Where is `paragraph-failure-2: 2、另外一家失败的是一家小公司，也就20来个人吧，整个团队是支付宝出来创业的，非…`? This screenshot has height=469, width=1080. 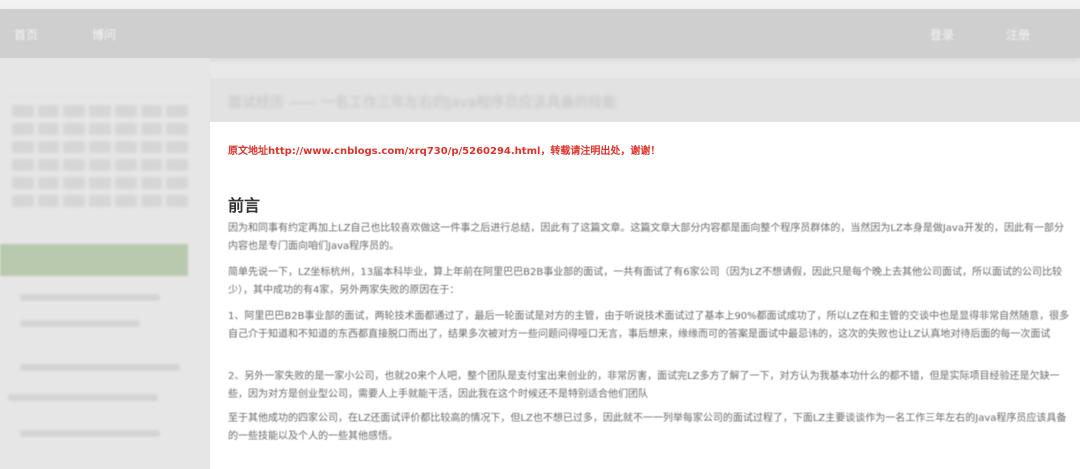 paragraph-failure-2: 2、另外一家失败的是一家小公司，也就20来个人吧，整个团队是支付宝出来创业的，非… is located at coordinates (644, 385).